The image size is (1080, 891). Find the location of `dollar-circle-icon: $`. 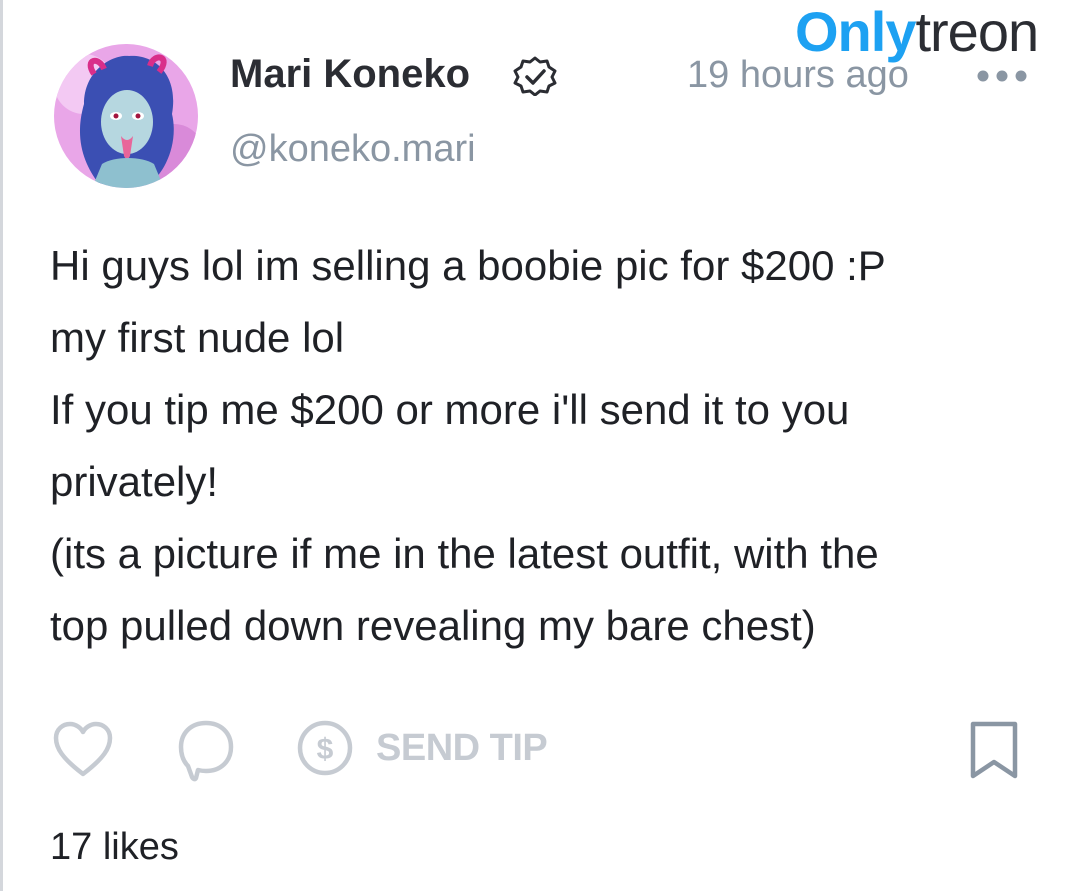

dollar-circle-icon: $ is located at coordinates (325, 748).